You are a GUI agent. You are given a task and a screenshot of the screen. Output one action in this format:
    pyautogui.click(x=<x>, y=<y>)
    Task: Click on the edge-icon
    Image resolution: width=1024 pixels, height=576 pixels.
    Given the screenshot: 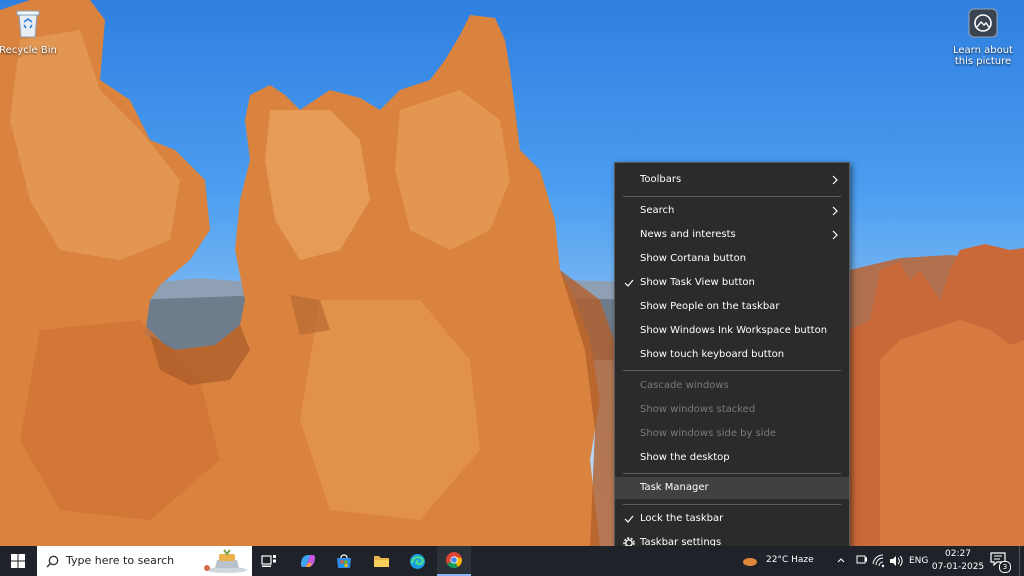 What is the action you would take?
    pyautogui.click(x=417, y=561)
    